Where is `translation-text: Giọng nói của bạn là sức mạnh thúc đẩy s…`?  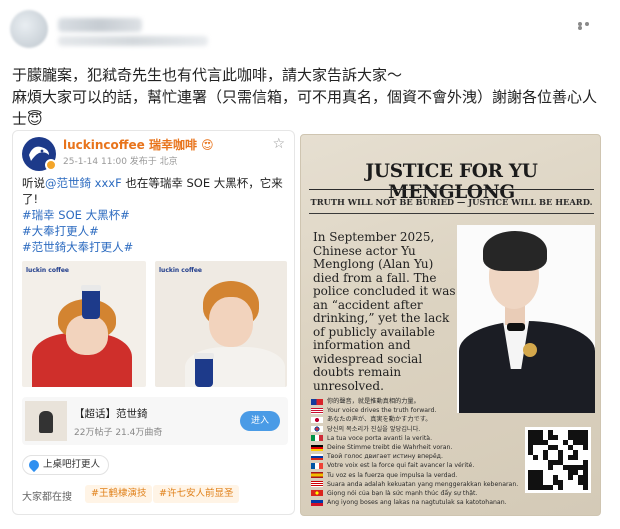
translation-text: Giọng nói của bạn là sức mạnh thúc đẩy s… is located at coordinates (402, 493).